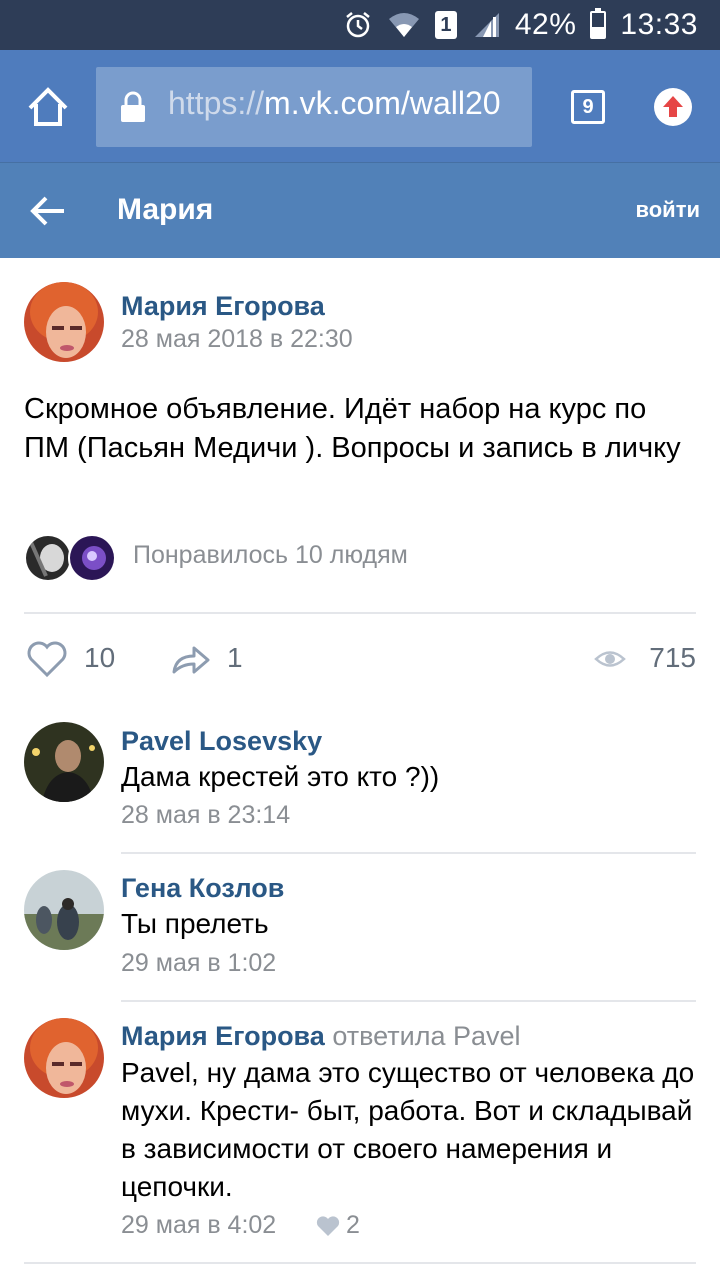 The image size is (720, 1280). I want to click on views-count: 715, so click(672, 657).